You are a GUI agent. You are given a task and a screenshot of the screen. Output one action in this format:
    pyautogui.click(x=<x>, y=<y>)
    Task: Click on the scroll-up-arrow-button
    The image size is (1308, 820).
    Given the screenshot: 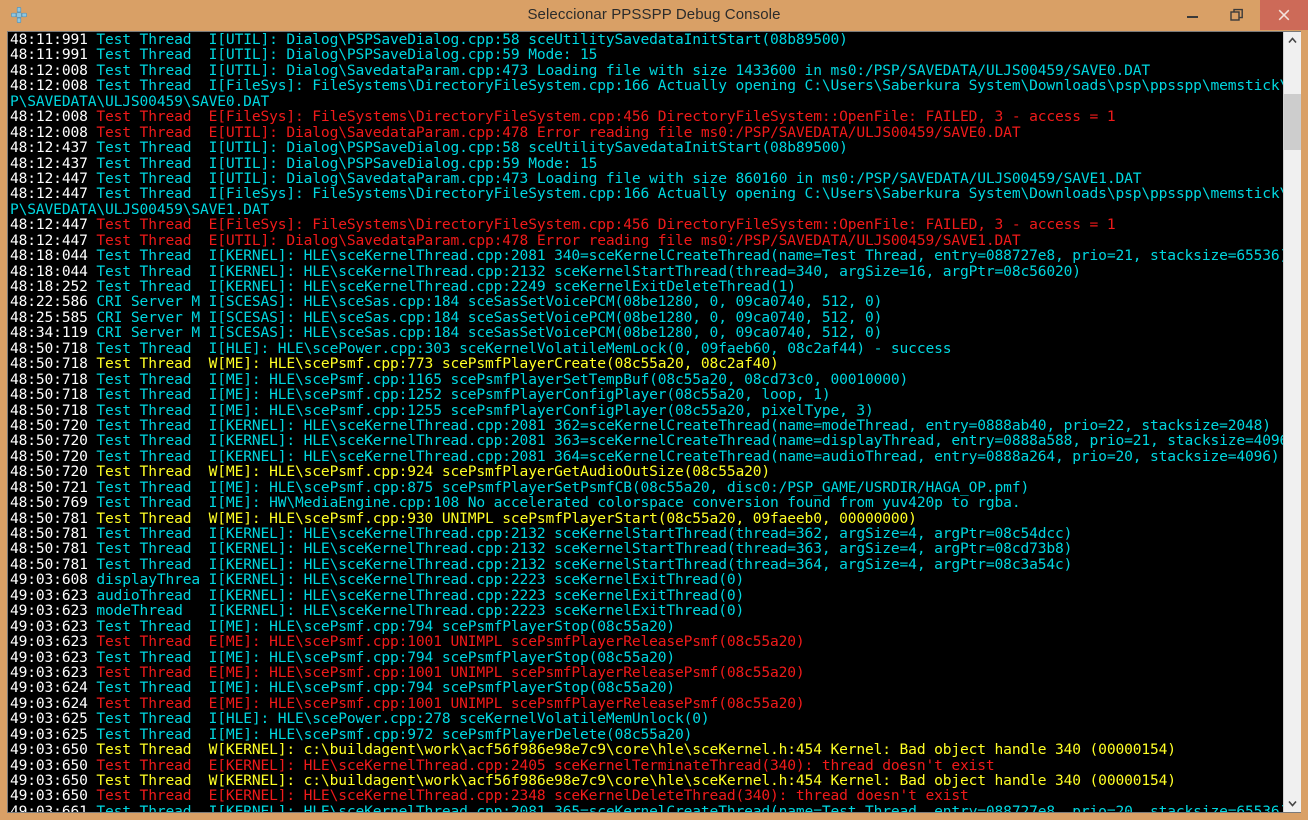 What is the action you would take?
    pyautogui.click(x=1292, y=40)
    